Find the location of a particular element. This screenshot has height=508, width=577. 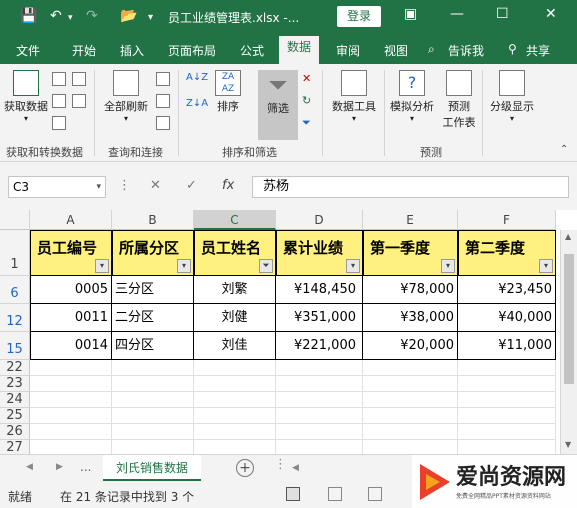

page-layout-view-icon is located at coordinates (335, 494).